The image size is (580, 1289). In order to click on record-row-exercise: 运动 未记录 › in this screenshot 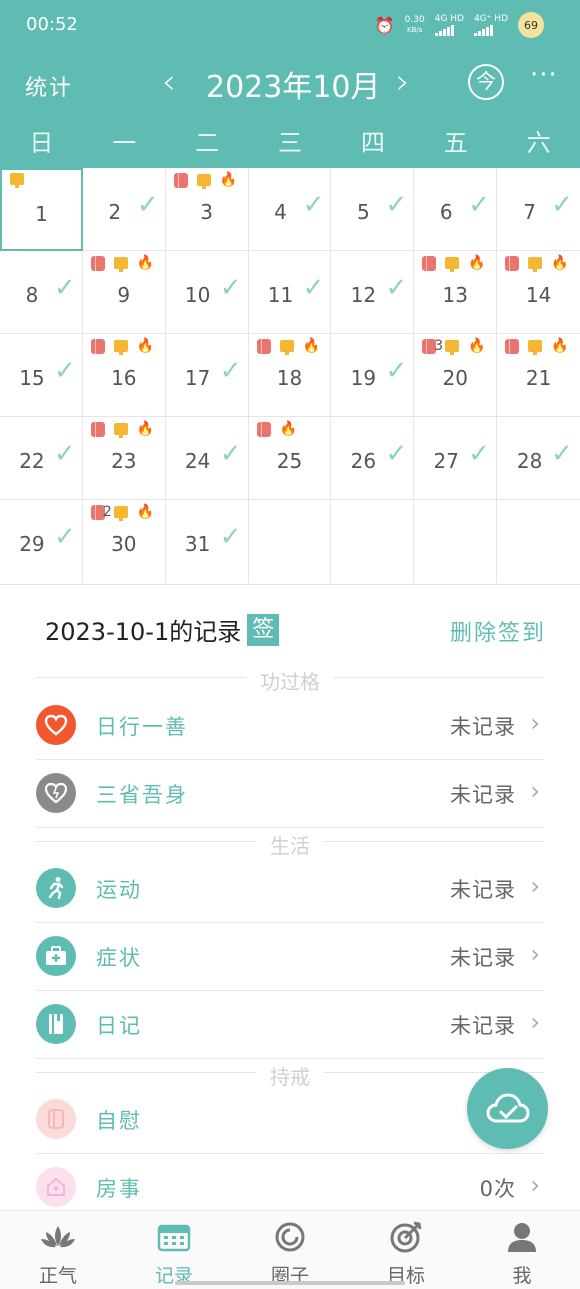, I will do `click(290, 889)`.